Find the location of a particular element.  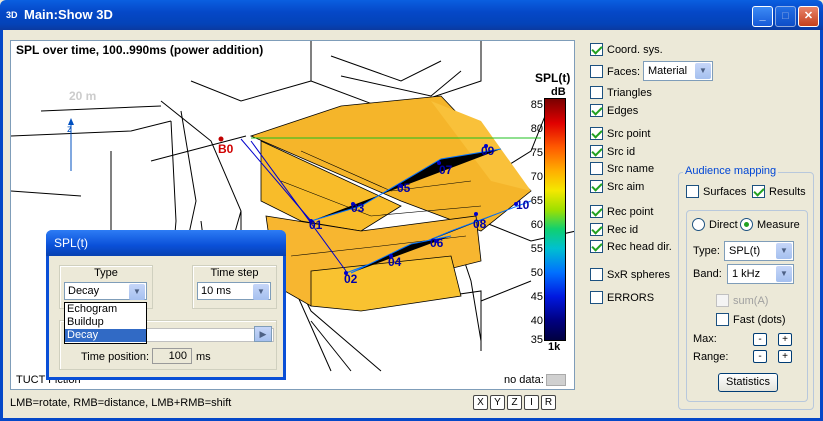

rec-point-option: Rec point is located at coordinates (621, 211).